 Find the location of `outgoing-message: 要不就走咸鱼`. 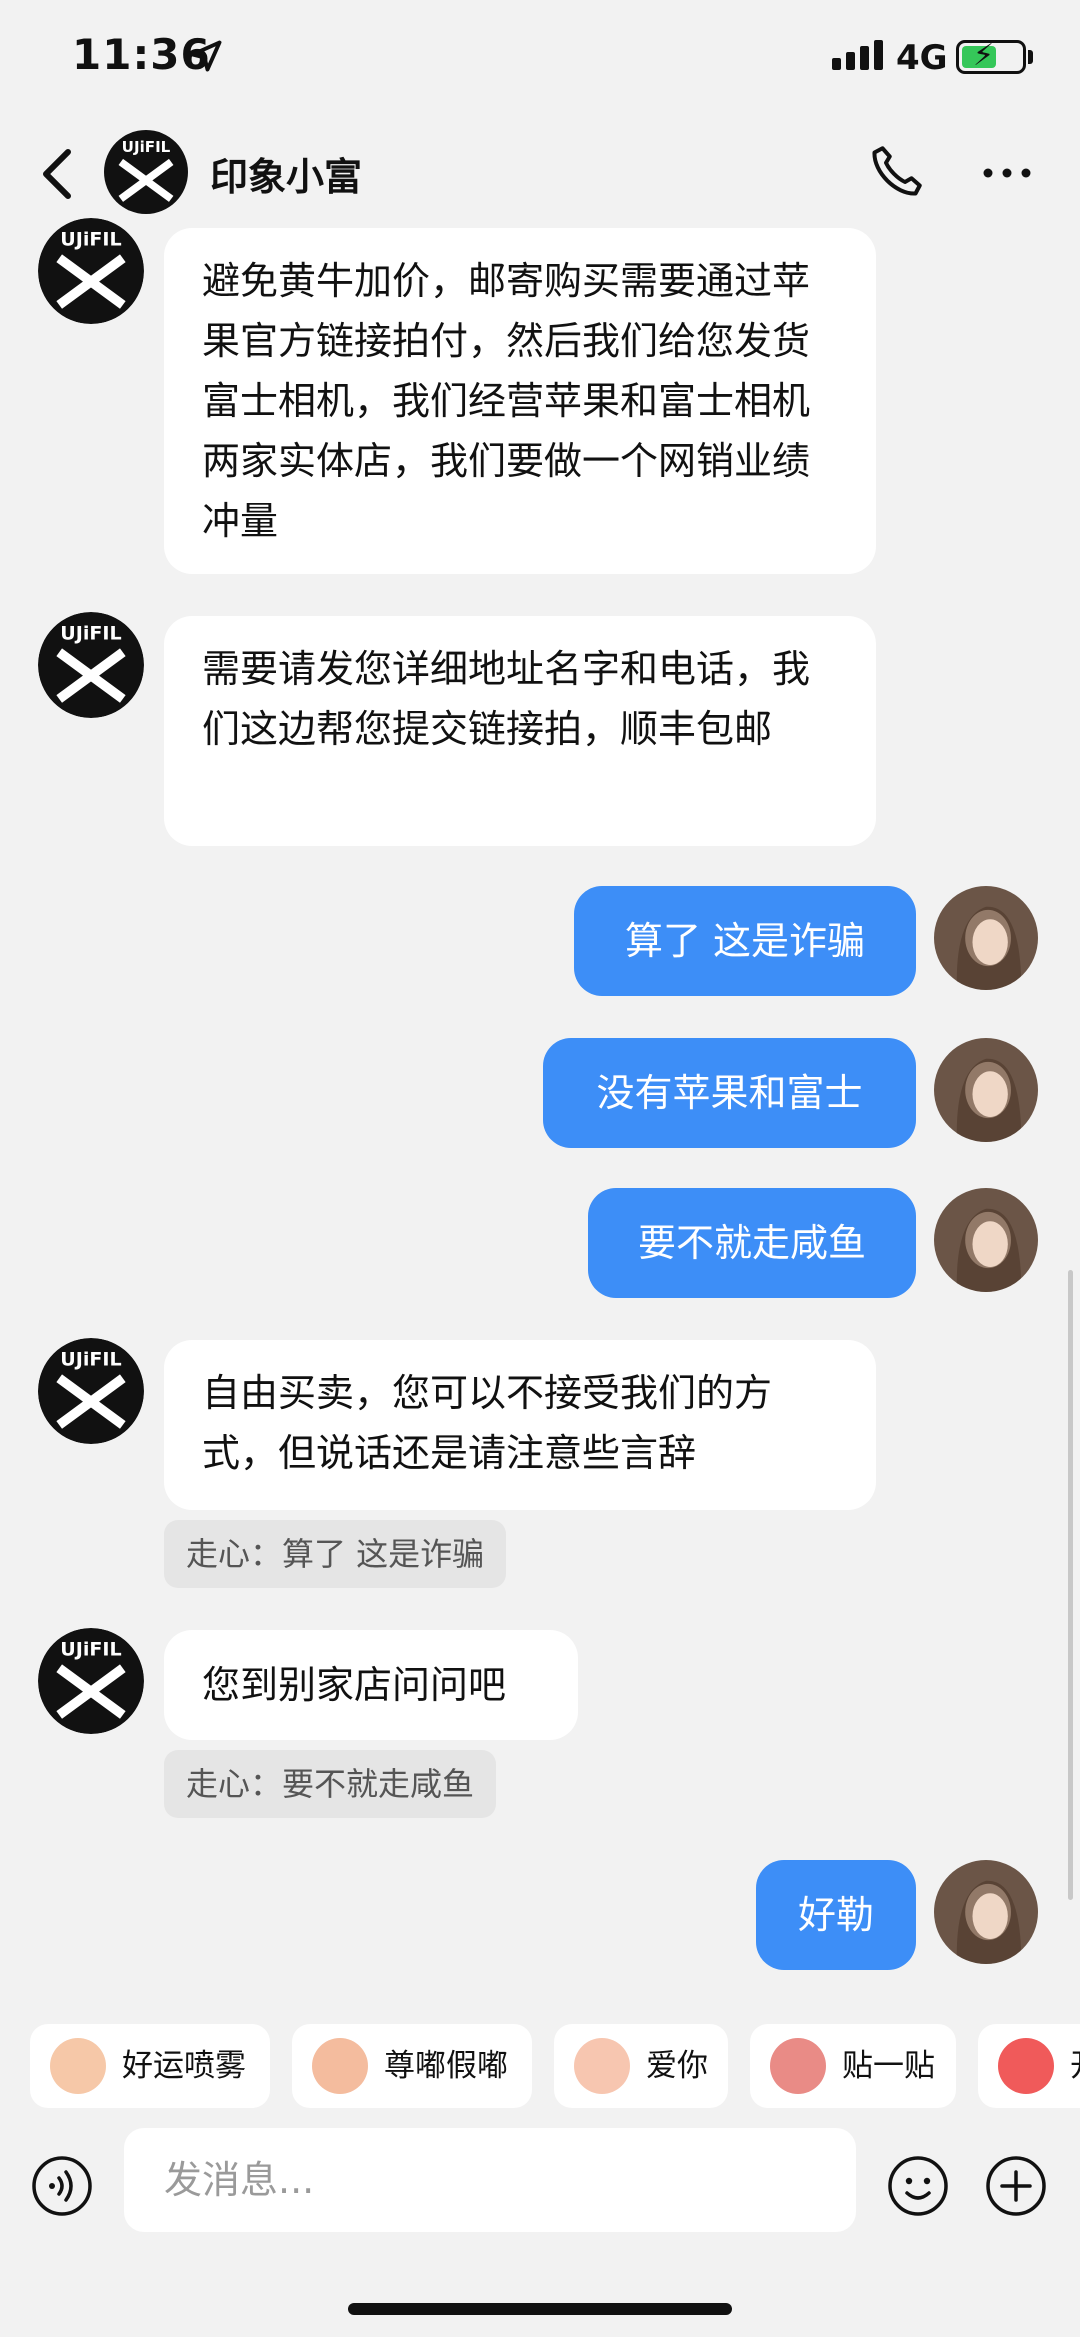

outgoing-message: 要不就走咸鱼 is located at coordinates (752, 1243).